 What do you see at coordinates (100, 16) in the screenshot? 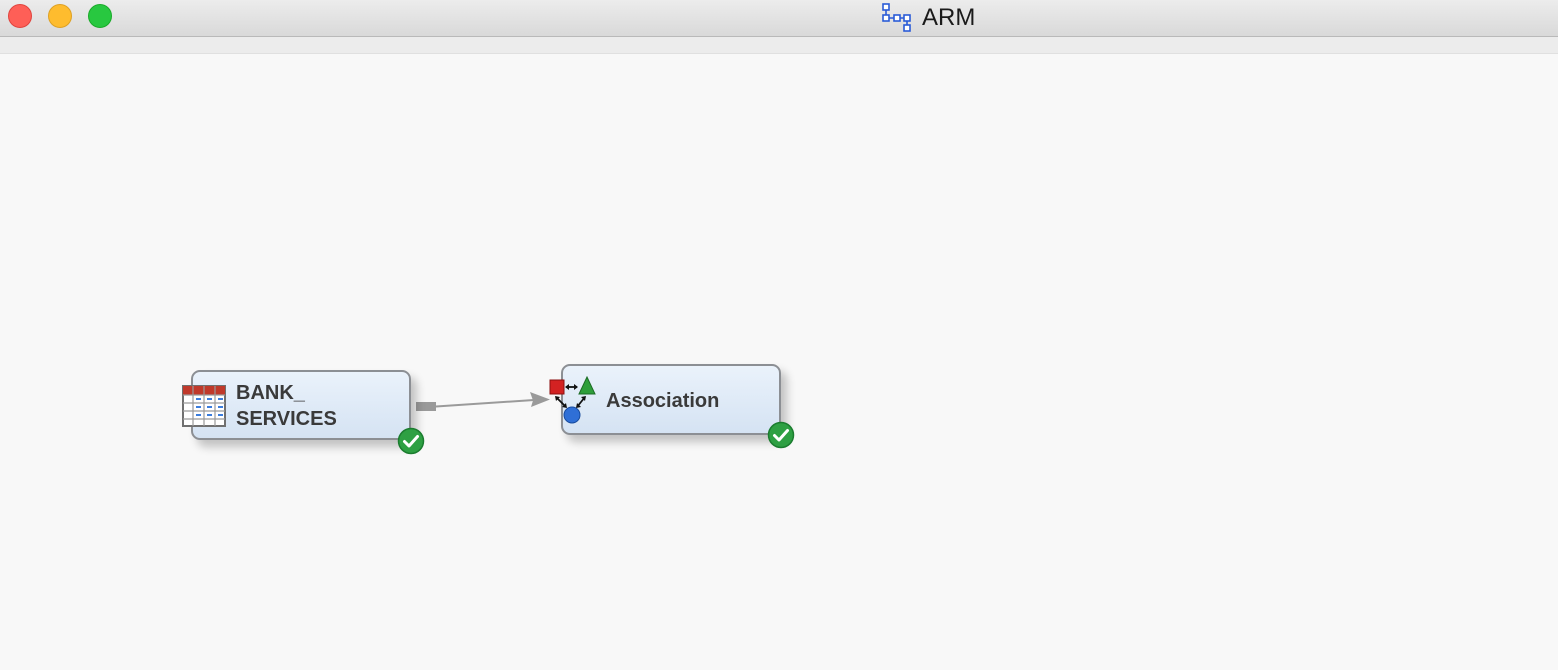
I see `zoom-window-button` at bounding box center [100, 16].